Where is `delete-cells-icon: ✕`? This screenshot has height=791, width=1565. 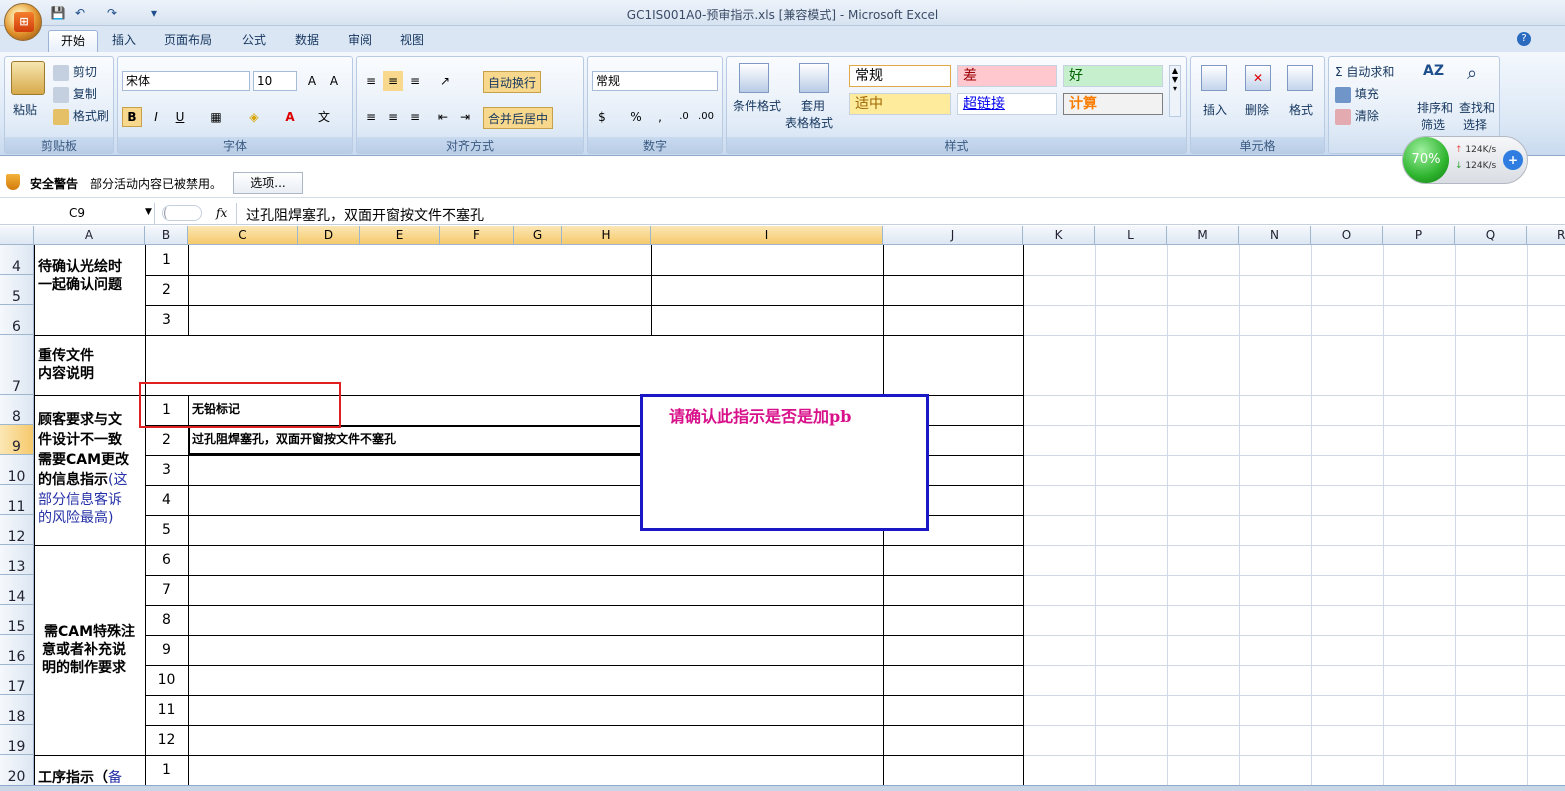
delete-cells-icon: ✕ is located at coordinates (1258, 78).